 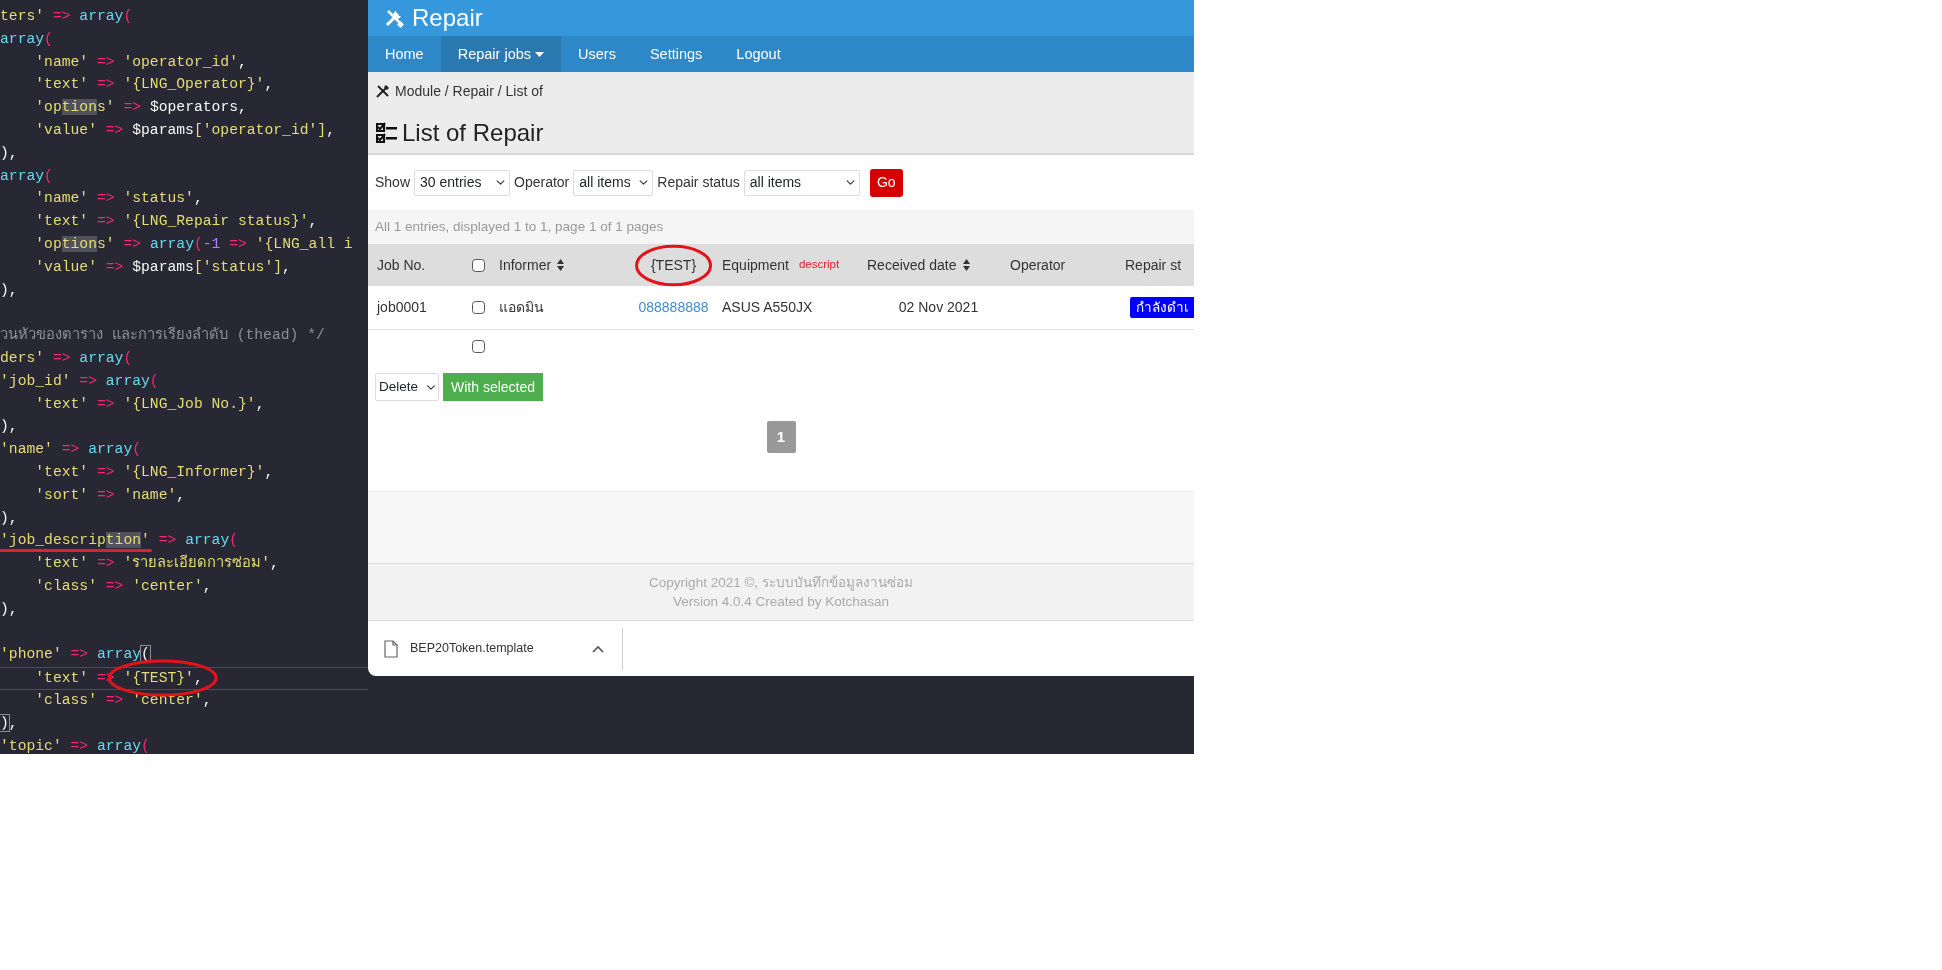 What do you see at coordinates (781, 602) in the screenshot?
I see `footer-text: Version 4.0.4 Created by Kotchasan` at bounding box center [781, 602].